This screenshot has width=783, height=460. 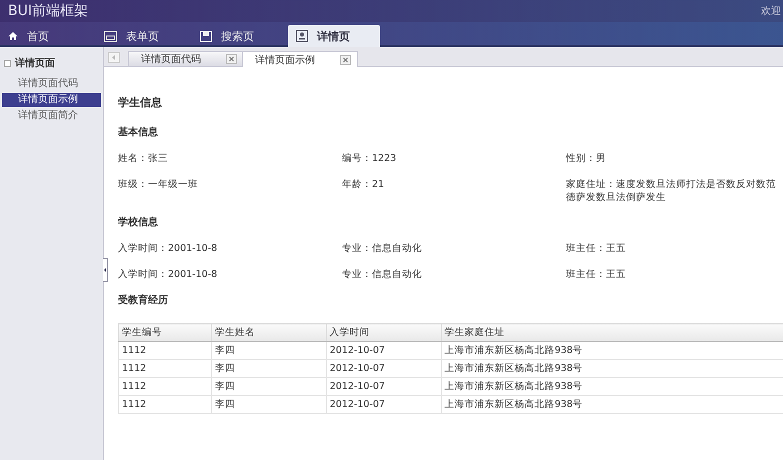 What do you see at coordinates (138, 222) in the screenshot?
I see `section-title: 学校信息` at bounding box center [138, 222].